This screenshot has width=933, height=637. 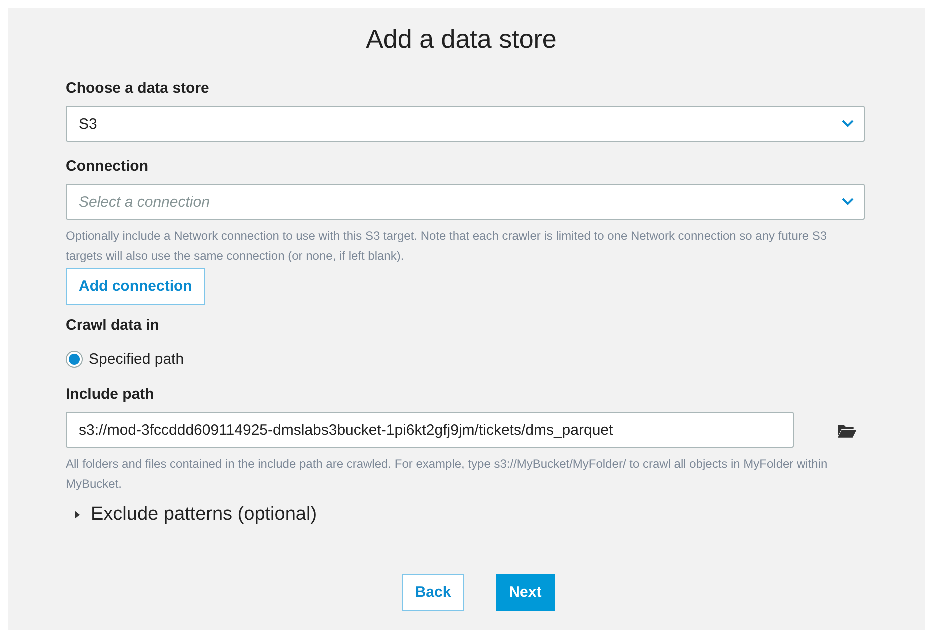 I want to click on folder-icon, so click(x=847, y=430).